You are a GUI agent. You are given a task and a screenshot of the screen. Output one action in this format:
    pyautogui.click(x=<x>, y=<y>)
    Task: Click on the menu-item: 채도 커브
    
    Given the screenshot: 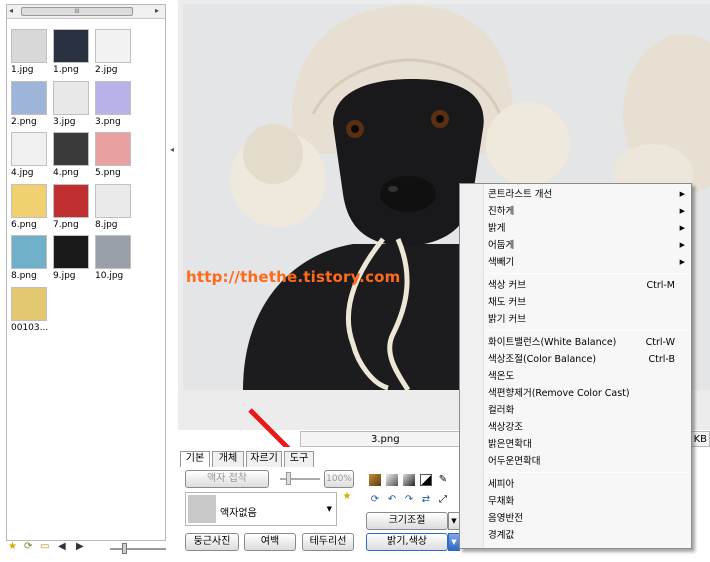 What is the action you would take?
    pyautogui.click(x=575, y=302)
    